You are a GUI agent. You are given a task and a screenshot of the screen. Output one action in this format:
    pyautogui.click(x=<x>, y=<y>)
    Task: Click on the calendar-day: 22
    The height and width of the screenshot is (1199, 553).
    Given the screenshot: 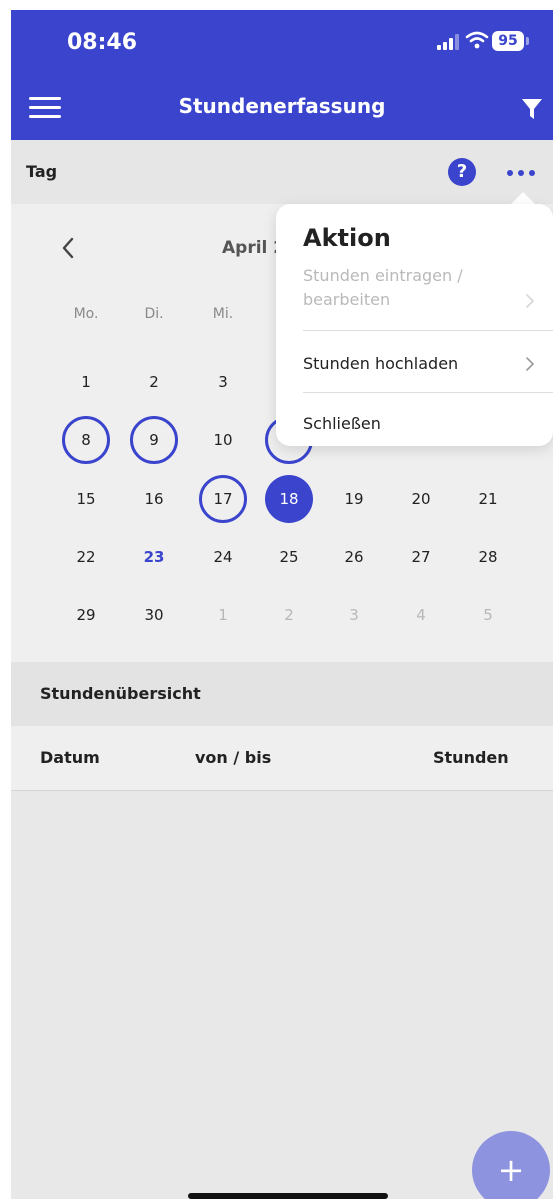 What is the action you would take?
    pyautogui.click(x=86, y=557)
    